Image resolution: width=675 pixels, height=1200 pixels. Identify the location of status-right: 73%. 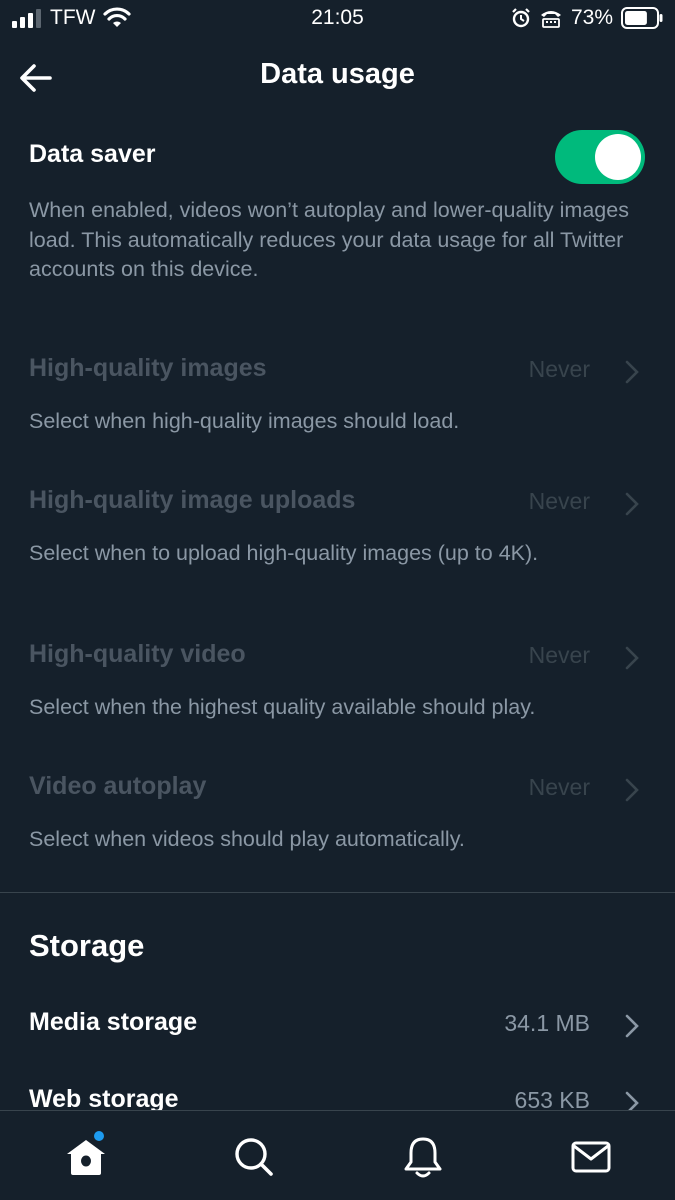
(587, 18).